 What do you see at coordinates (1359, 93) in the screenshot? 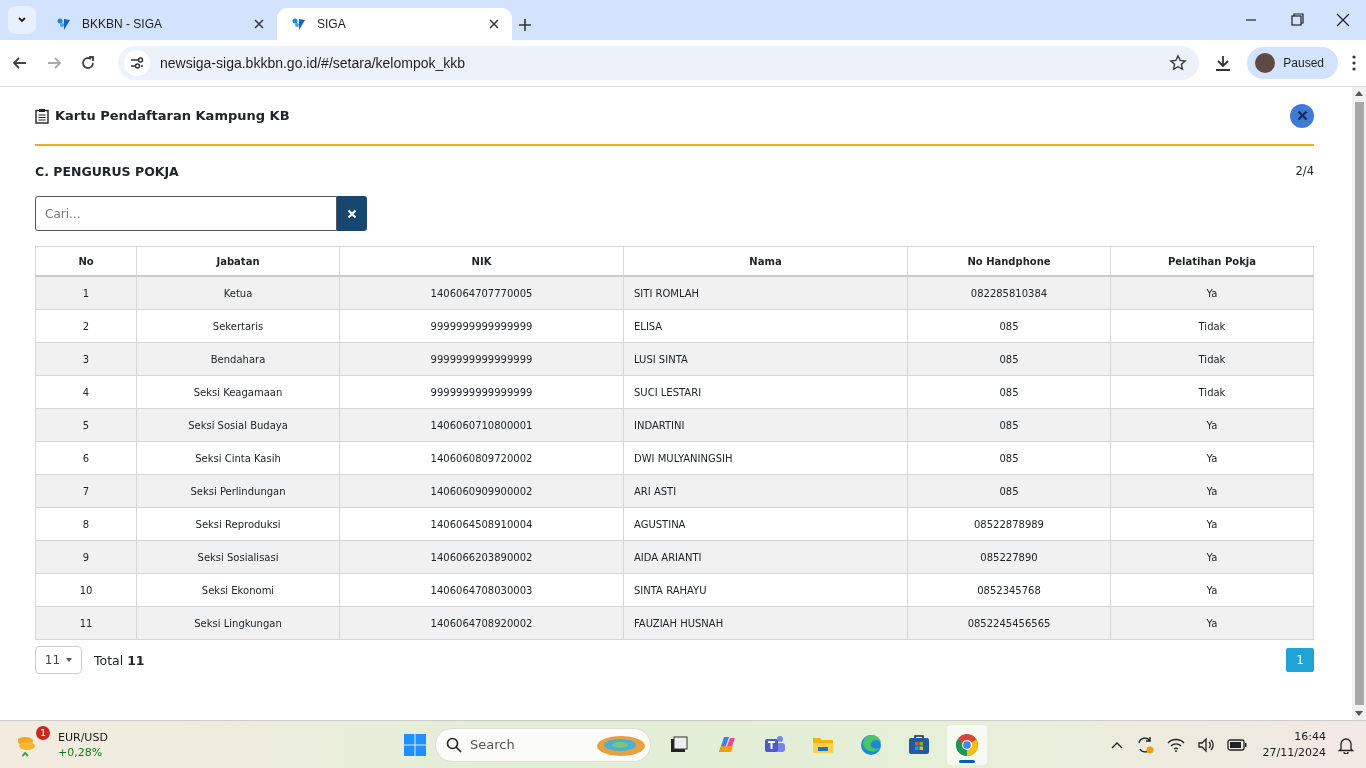
I see `scroll-up-icon` at bounding box center [1359, 93].